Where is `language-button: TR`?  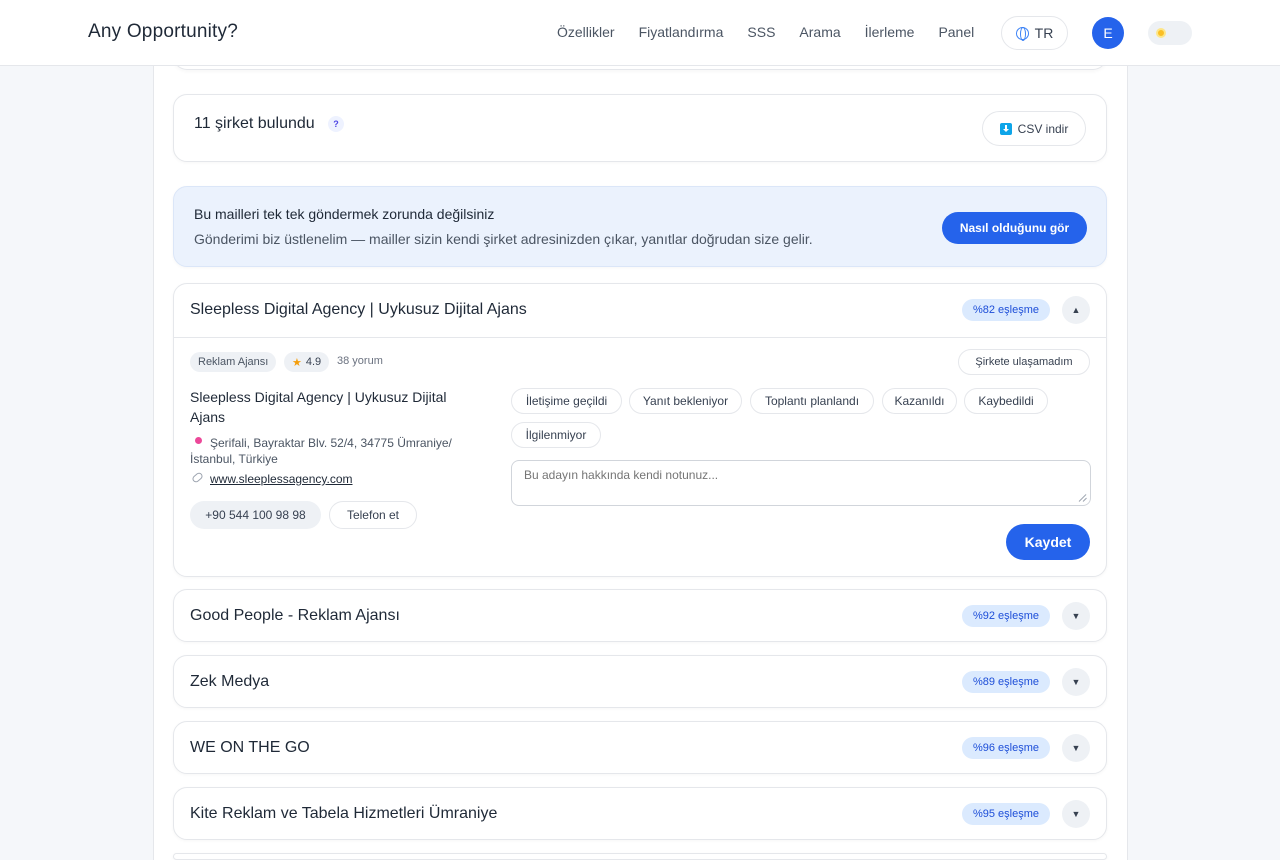
language-button: TR is located at coordinates (1034, 33).